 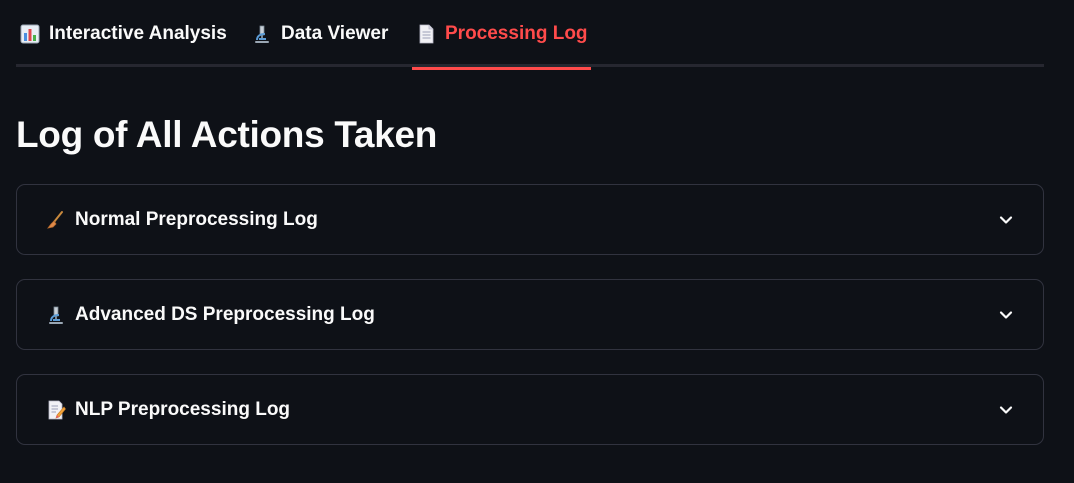 What do you see at coordinates (530, 219) in the screenshot?
I see `expander-normal-preprocessing-log: Normal Preprocessing Log` at bounding box center [530, 219].